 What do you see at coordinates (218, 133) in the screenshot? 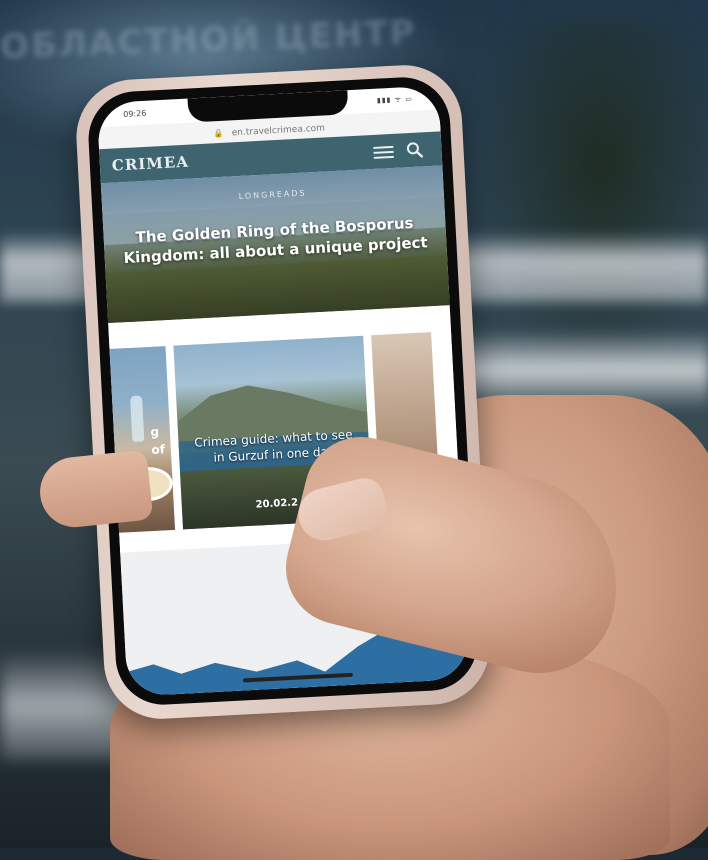
I see `lock-icon: 🔒` at bounding box center [218, 133].